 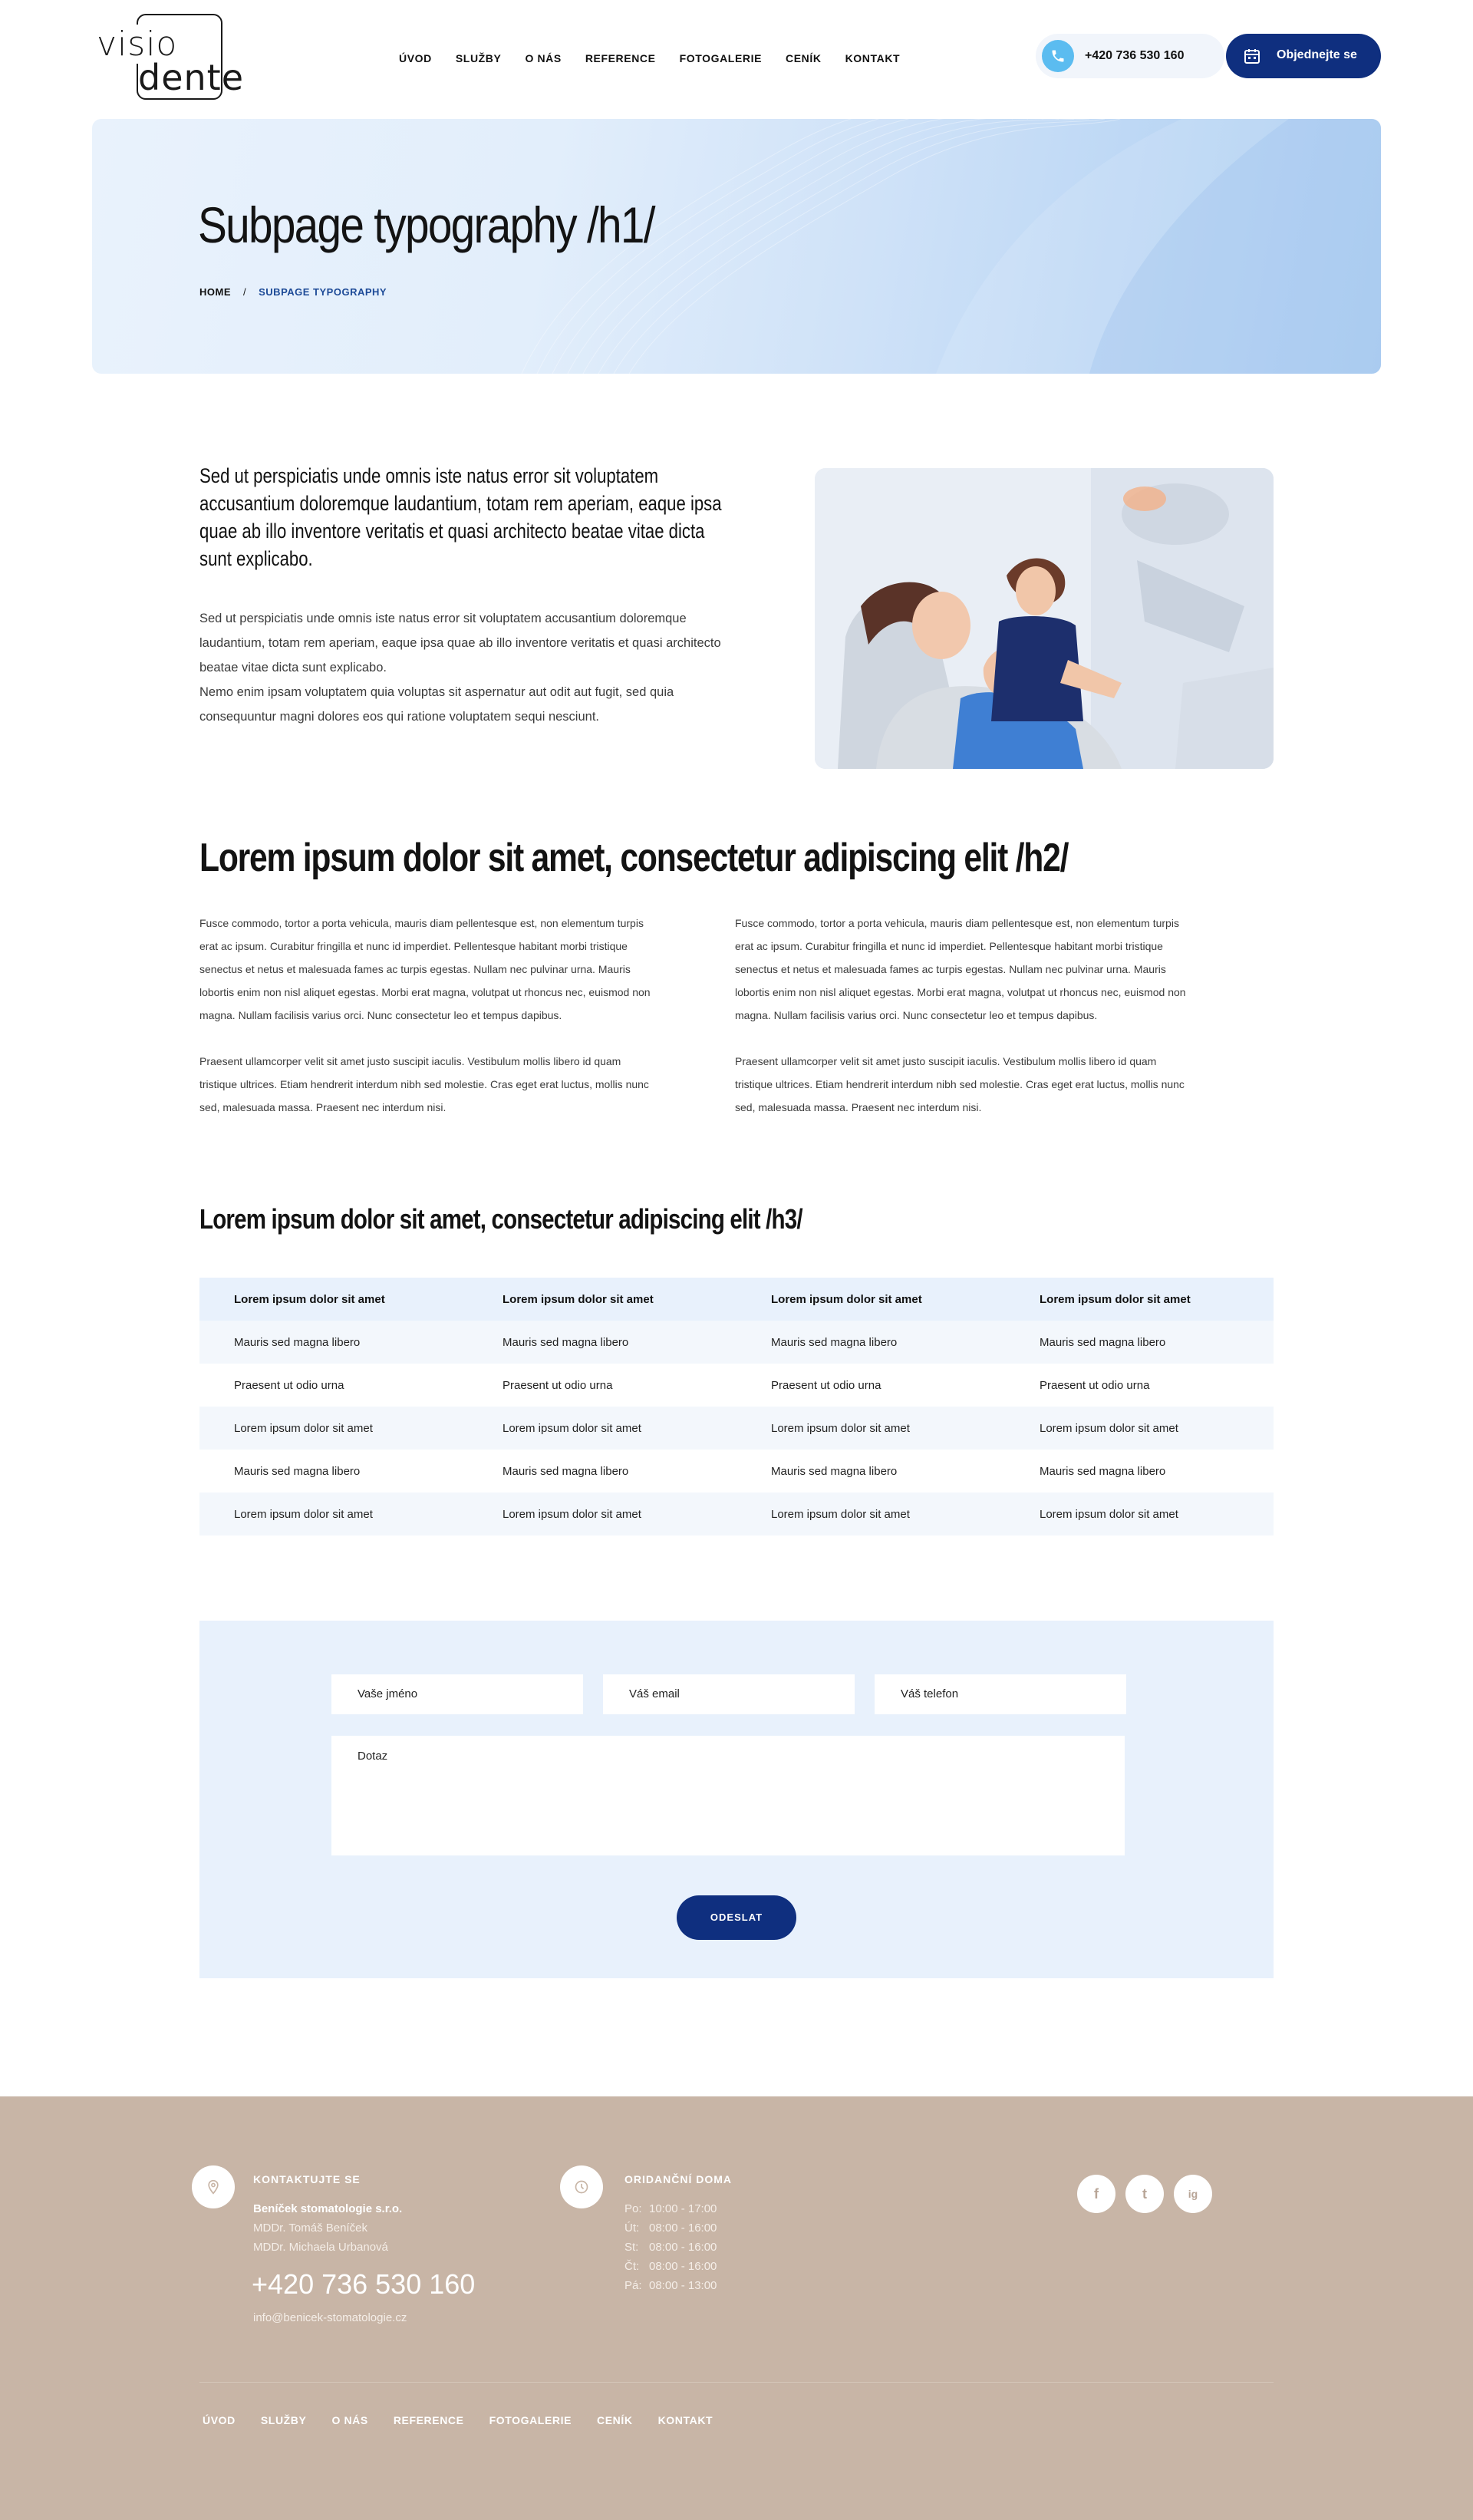 What do you see at coordinates (670, 2208) in the screenshot?
I see `hours-row: Po: 10:00 - 17:00` at bounding box center [670, 2208].